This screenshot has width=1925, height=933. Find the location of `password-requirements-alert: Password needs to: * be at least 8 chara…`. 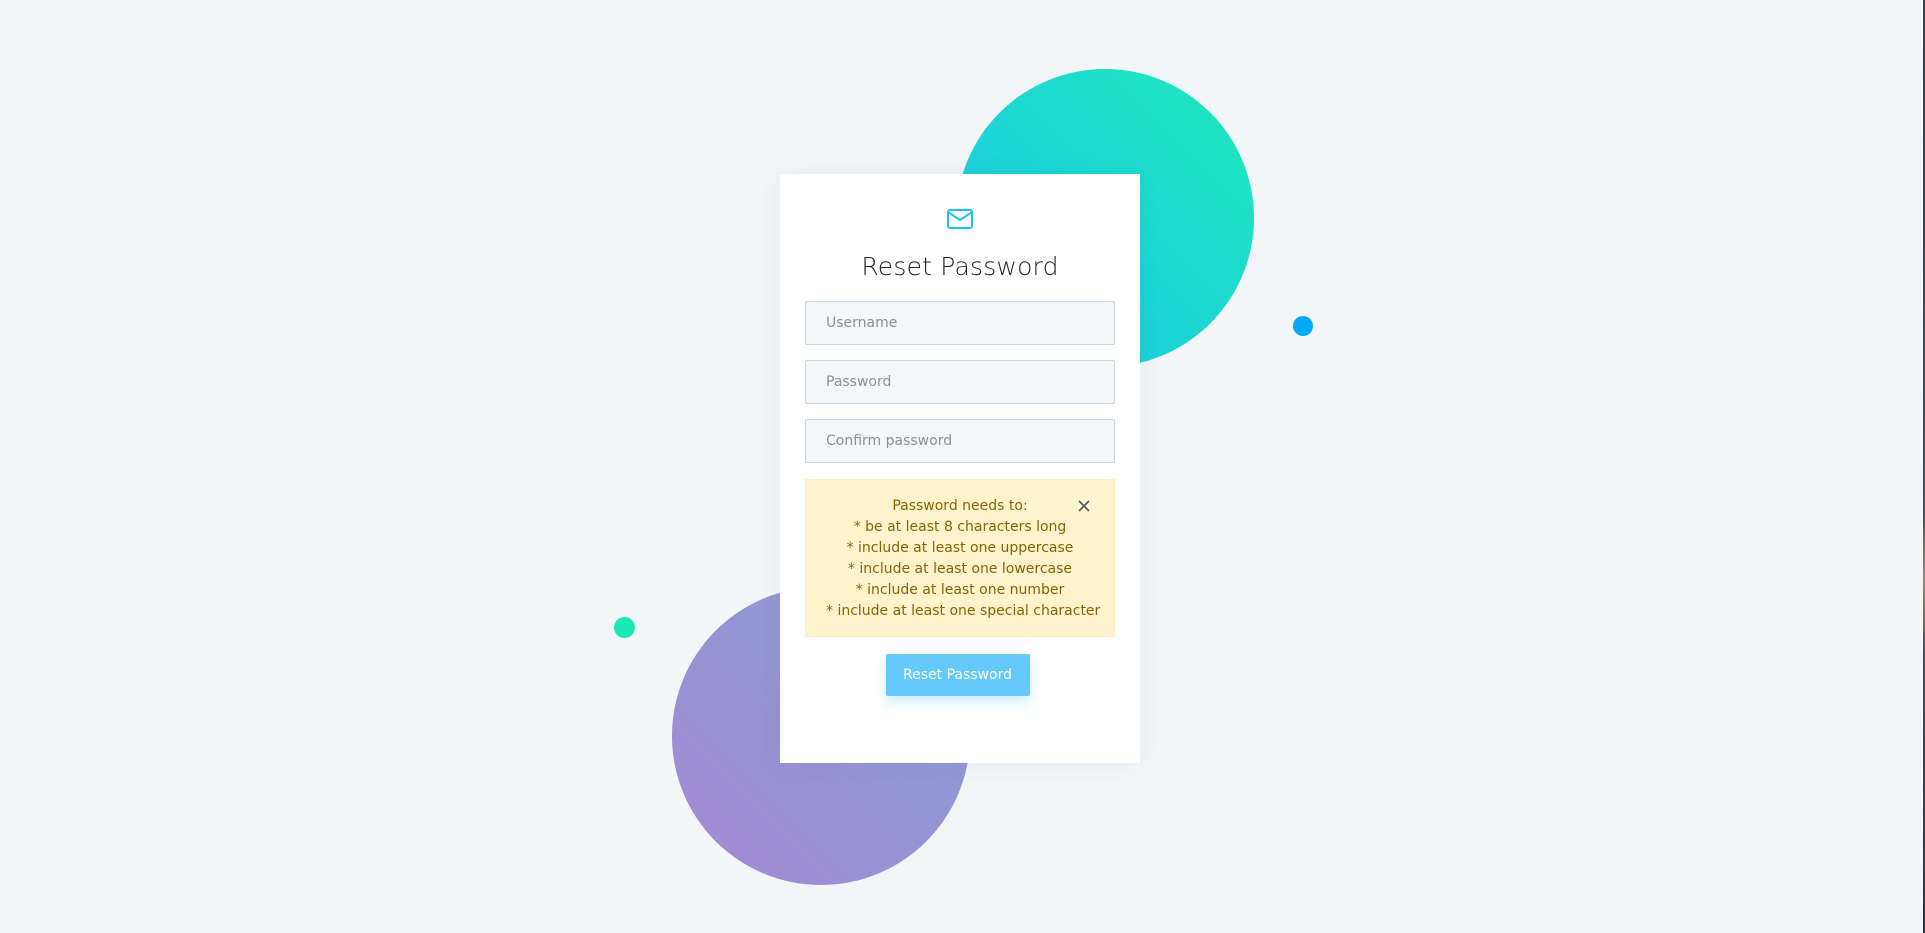

password-requirements-alert: Password needs to: * be at least 8 chara… is located at coordinates (960, 558).